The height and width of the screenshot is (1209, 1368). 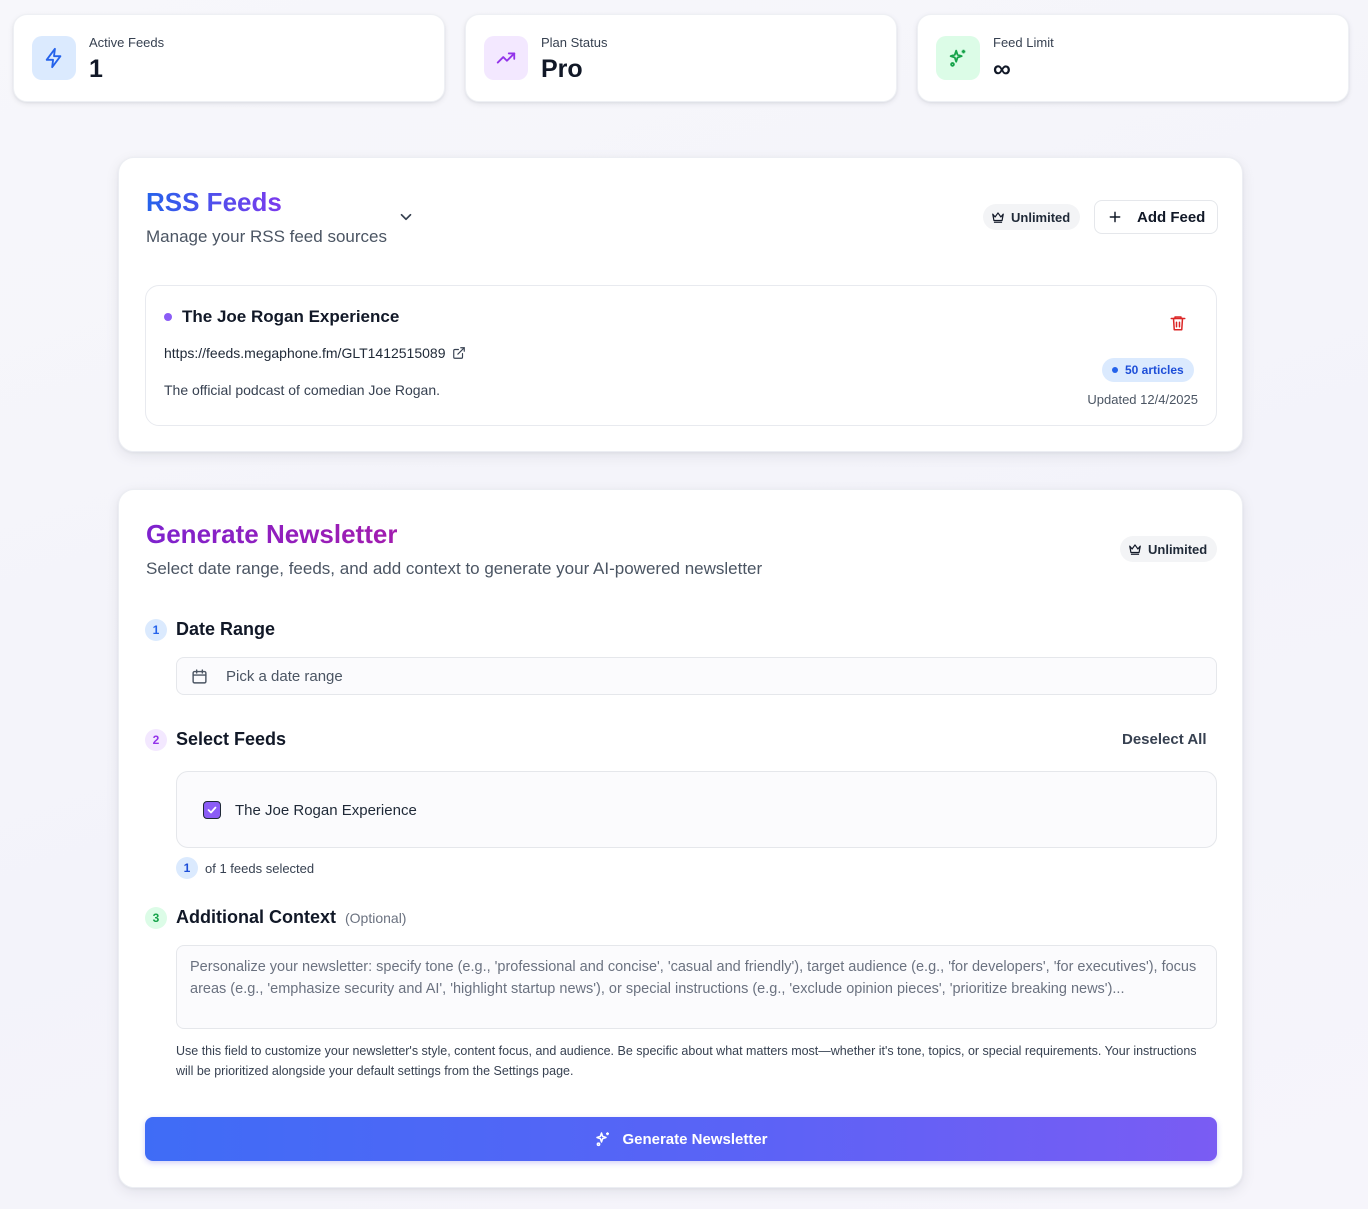 I want to click on feed-status-dot, so click(x=168, y=317).